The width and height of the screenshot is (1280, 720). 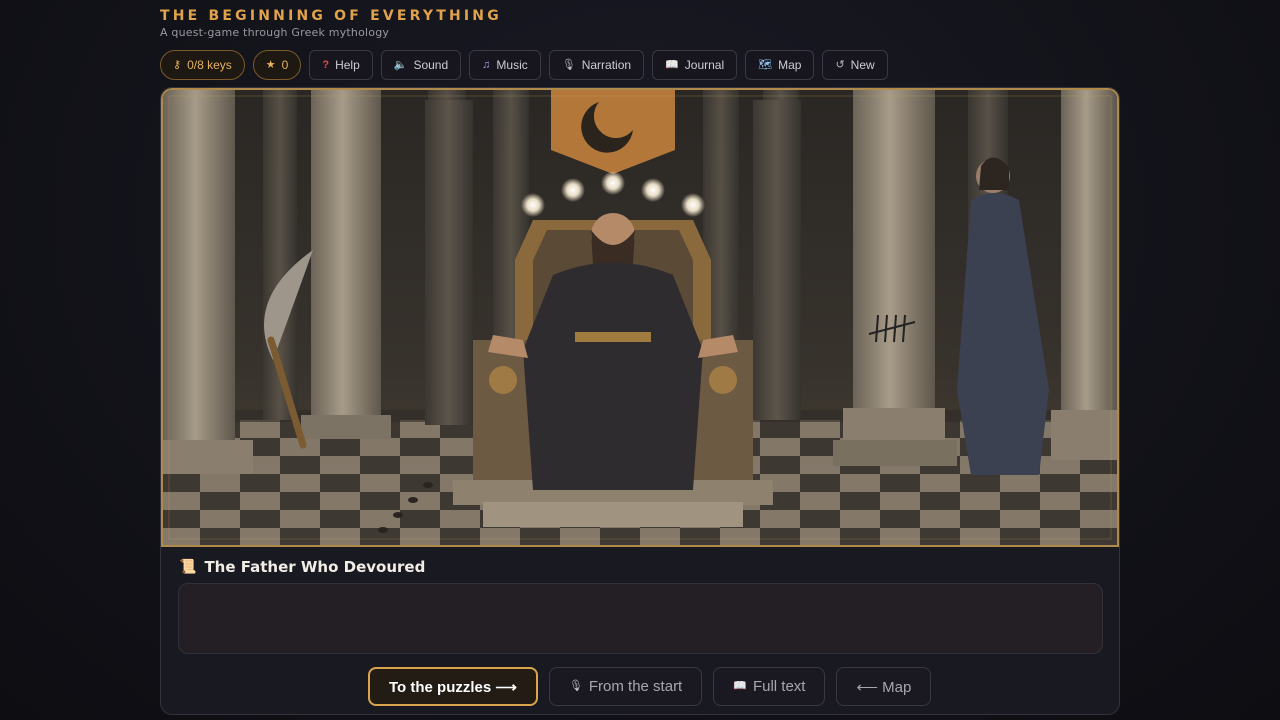 I want to click on help-label: Help, so click(x=347, y=65).